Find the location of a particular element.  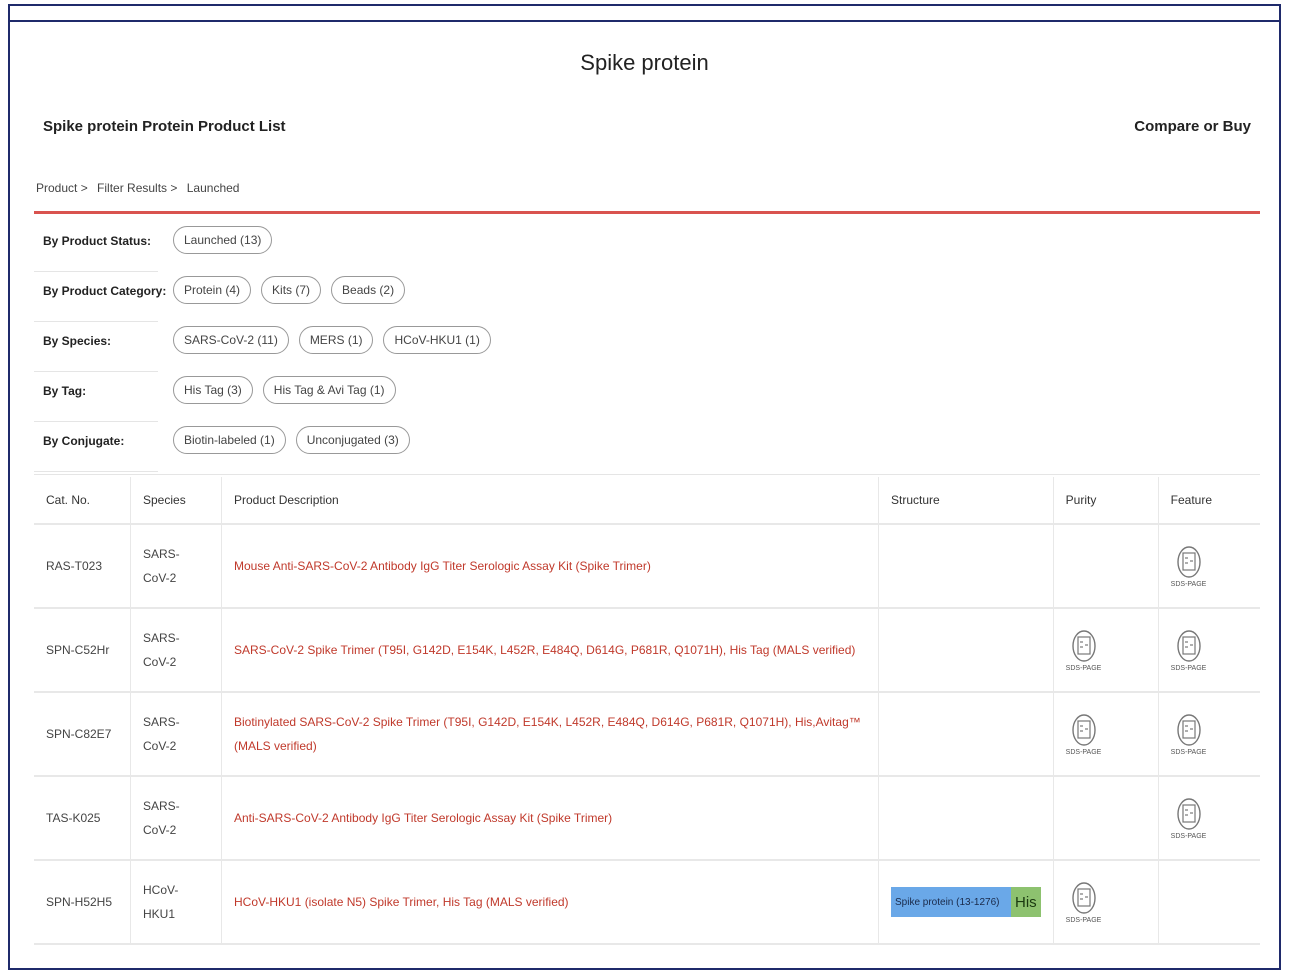

filter-chip: Launched (13) is located at coordinates (223, 240).